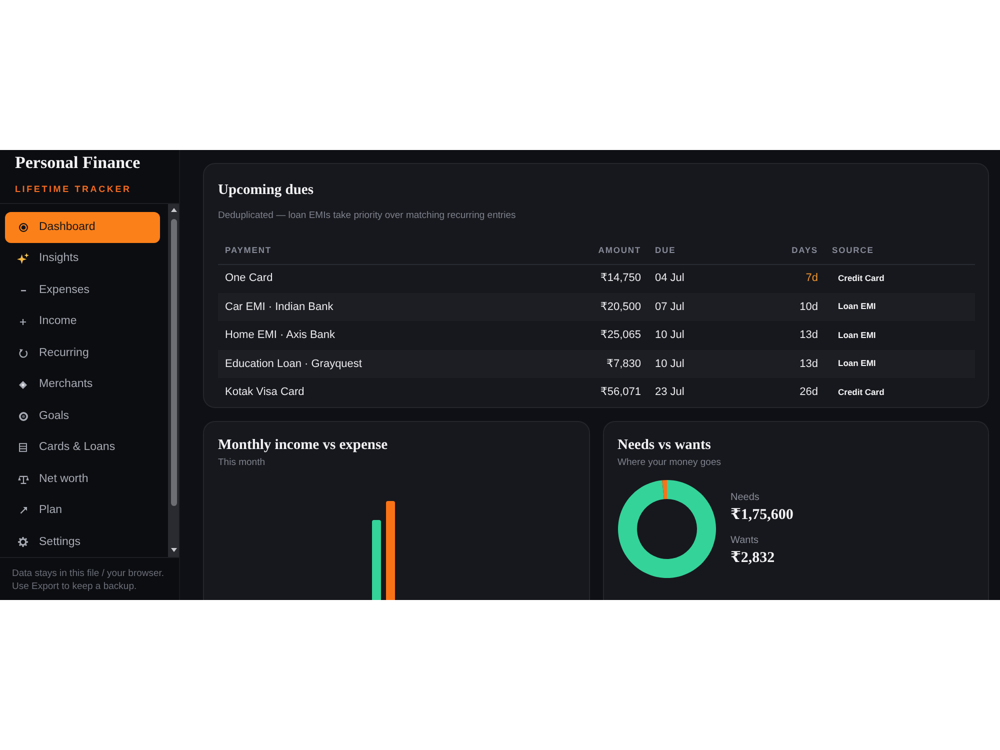 Image resolution: width=1000 pixels, height=750 pixels. What do you see at coordinates (900, 250) in the screenshot?
I see `column-header: SOURCE` at bounding box center [900, 250].